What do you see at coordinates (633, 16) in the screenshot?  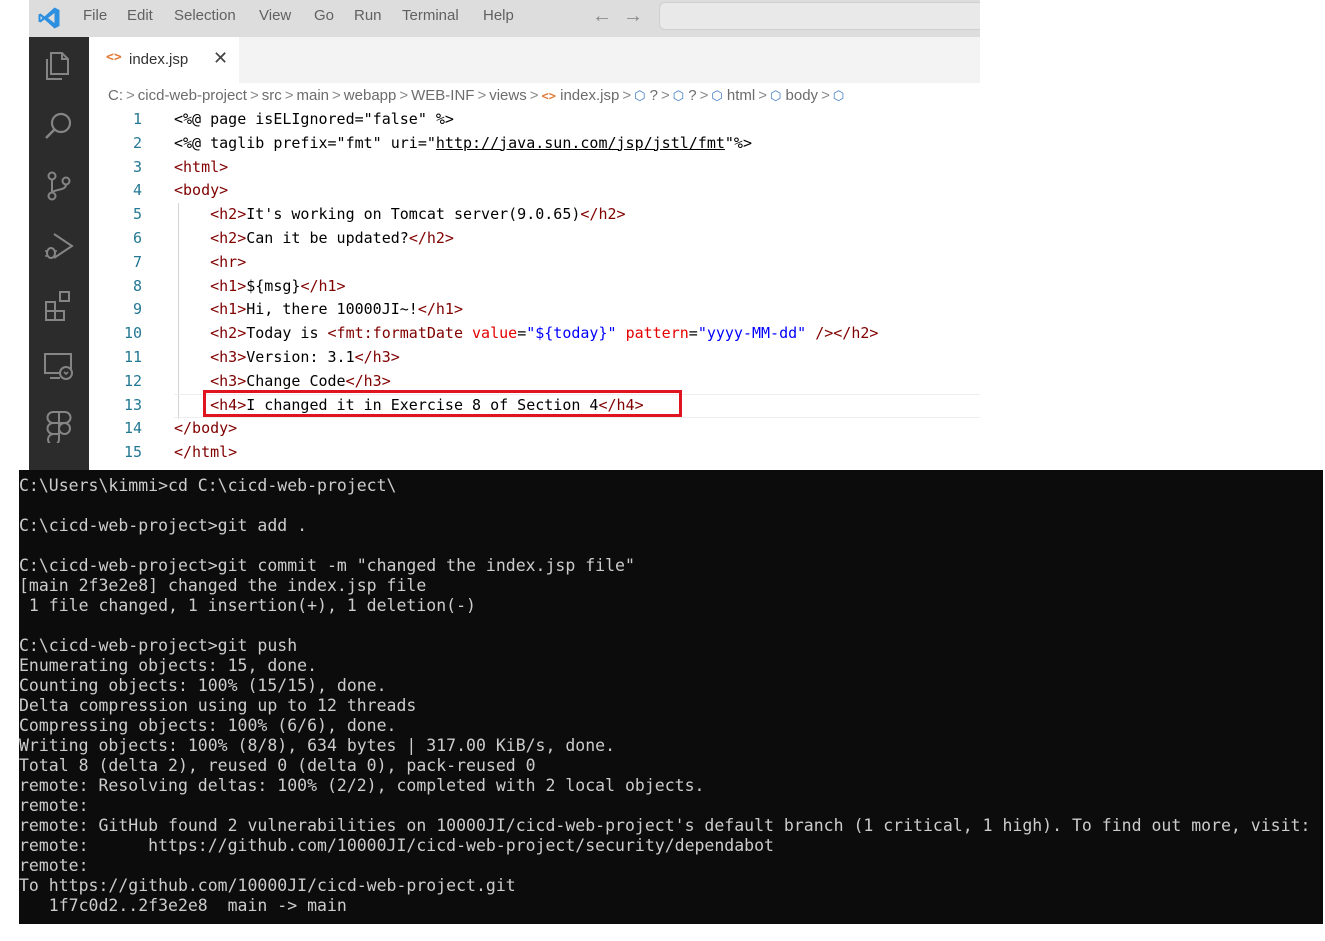 I see `forward-arrow-icon: →` at bounding box center [633, 16].